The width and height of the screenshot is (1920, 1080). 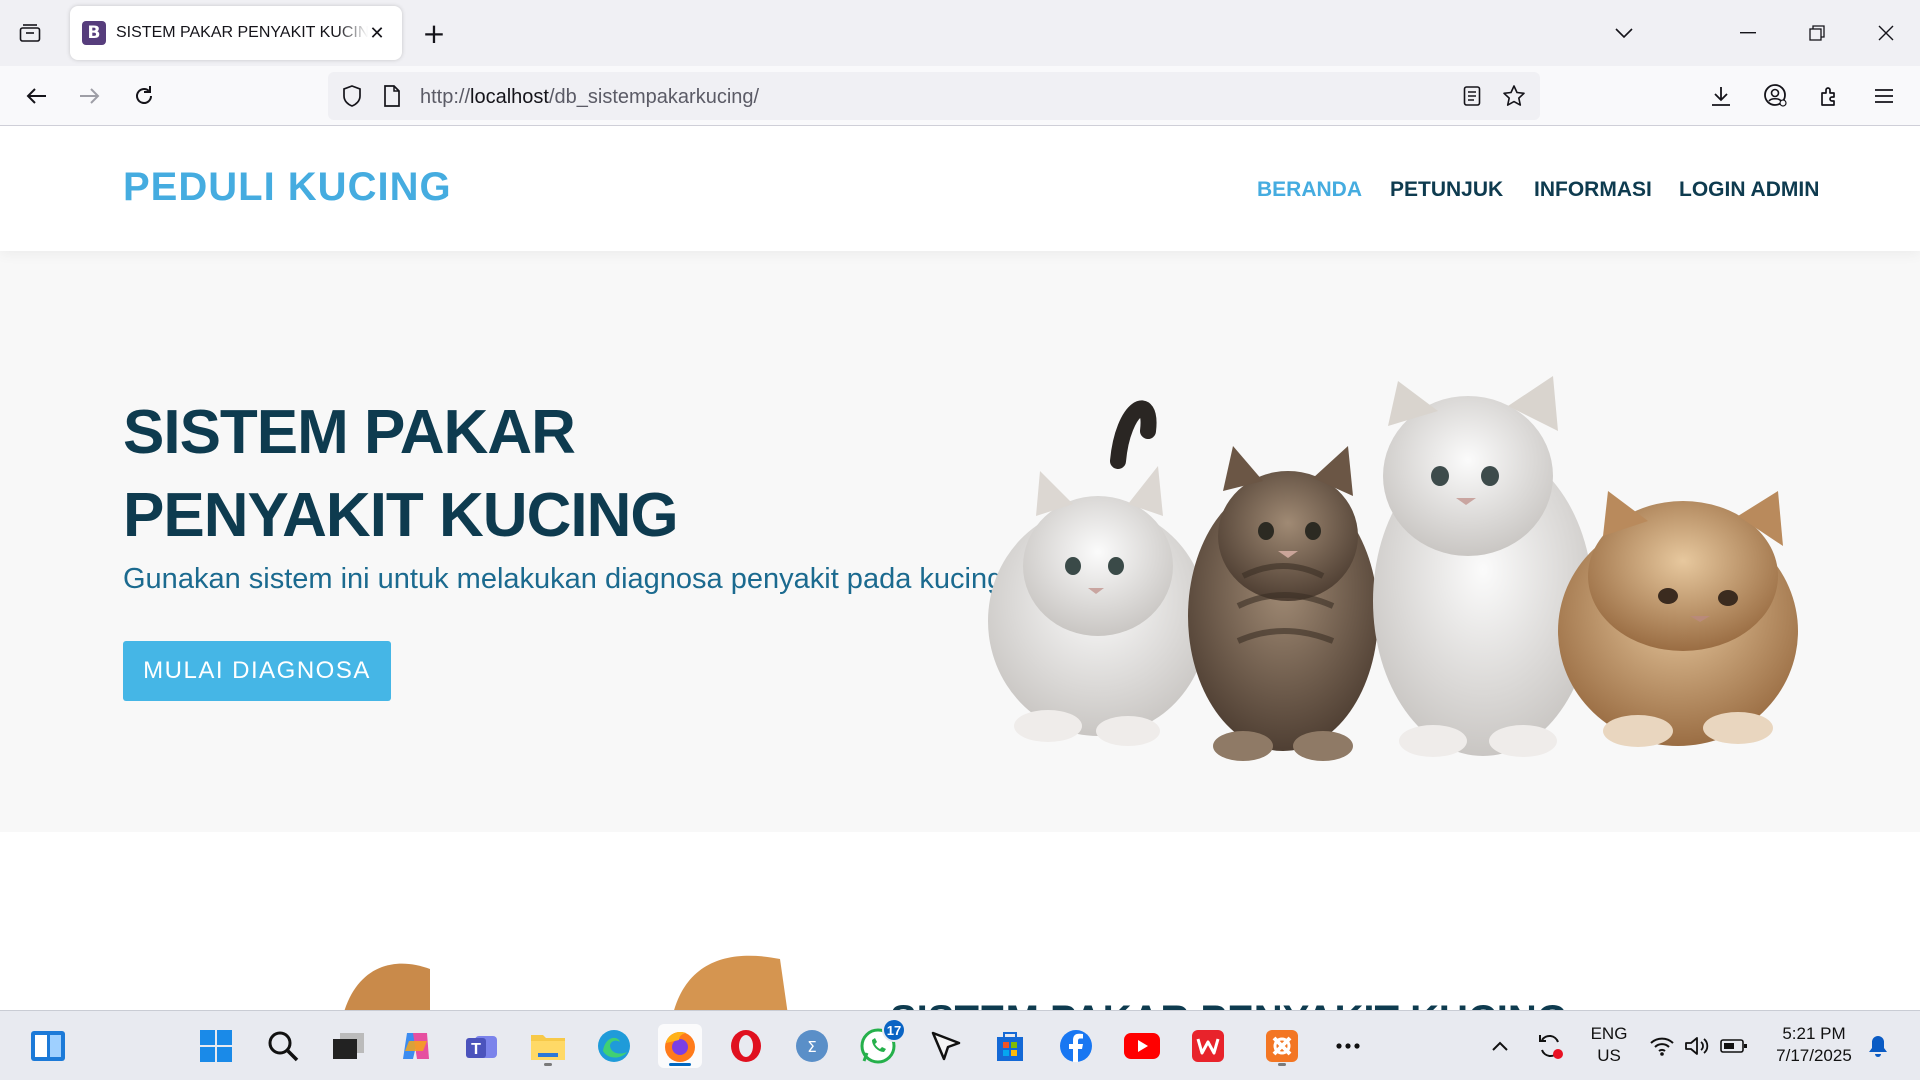 What do you see at coordinates (1208, 1046) in the screenshot?
I see `wps-icon` at bounding box center [1208, 1046].